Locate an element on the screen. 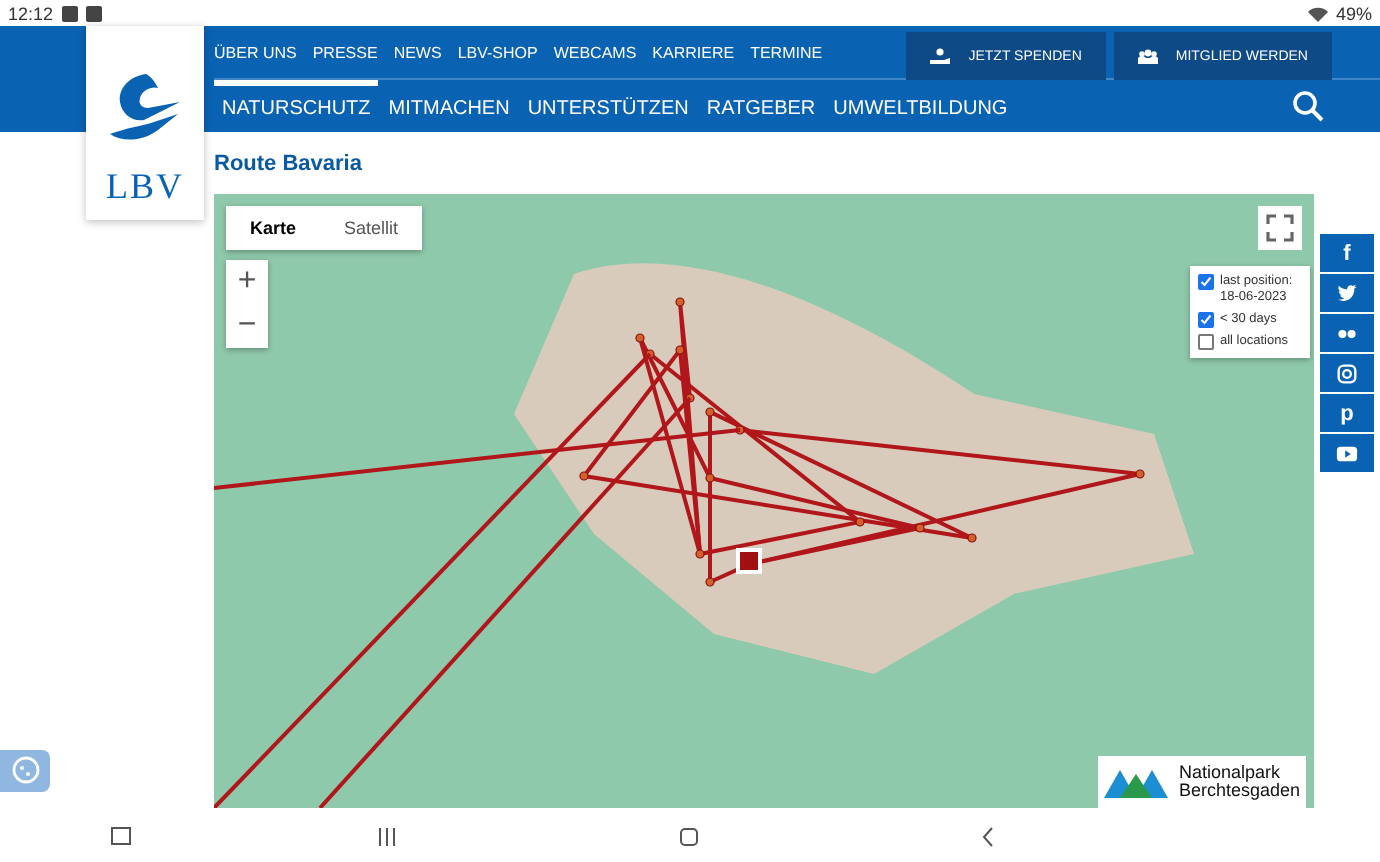 The height and width of the screenshot is (862, 1380). main-nav-tab: MITMACHEN is located at coordinates (449, 106).